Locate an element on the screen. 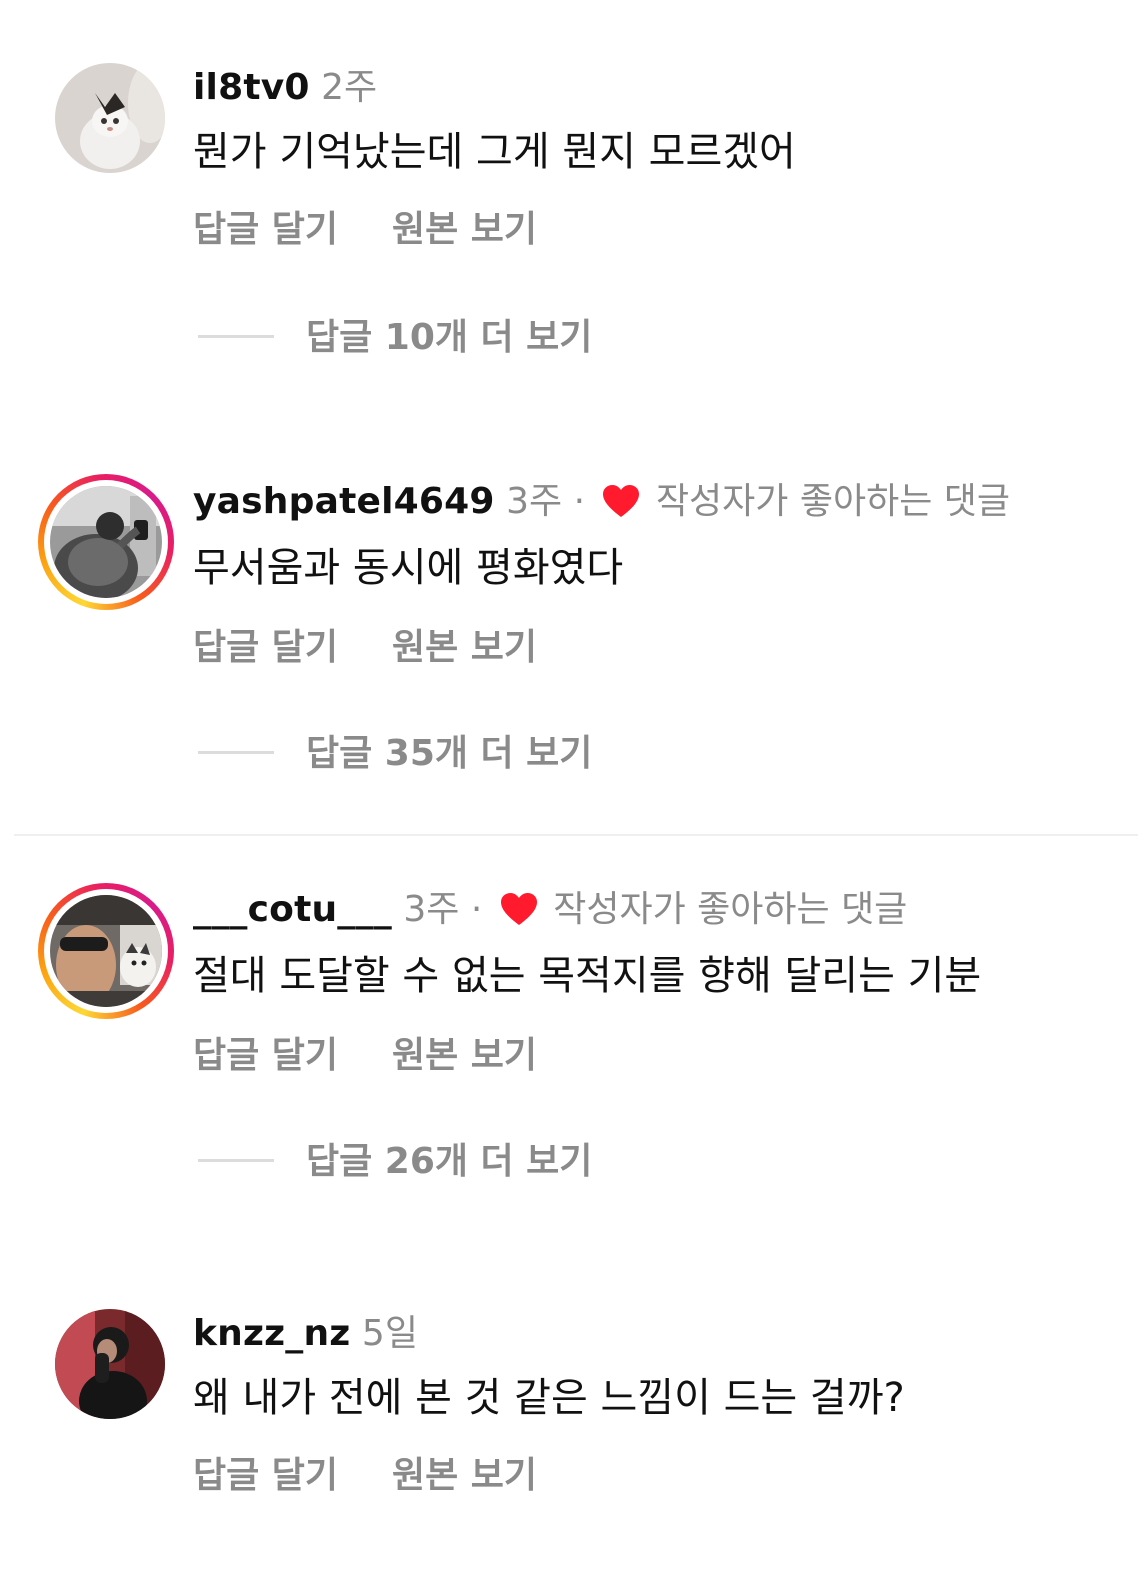  comment-header: ___cotu___ 3주 · 작성자가 좋아하는 댓글 is located at coordinates (550, 910).